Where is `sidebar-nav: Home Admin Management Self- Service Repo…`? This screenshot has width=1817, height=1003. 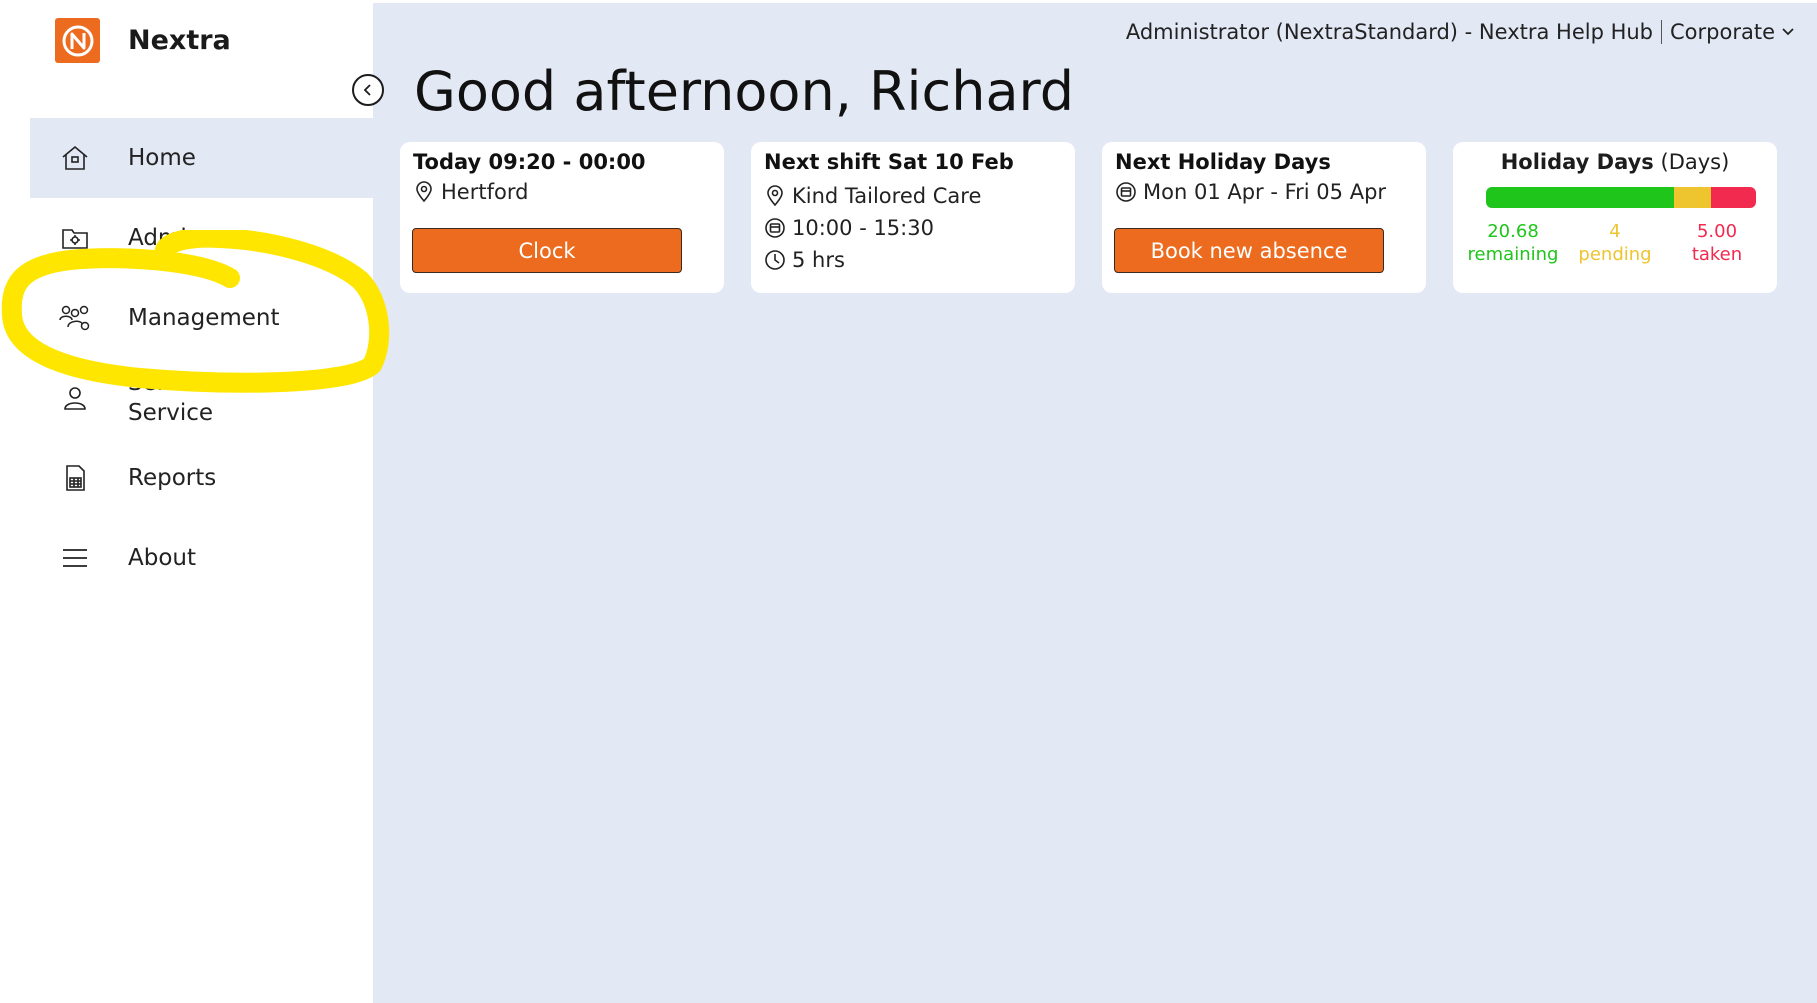 sidebar-nav: Home Admin Management Self- Service Repo… is located at coordinates (201, 358).